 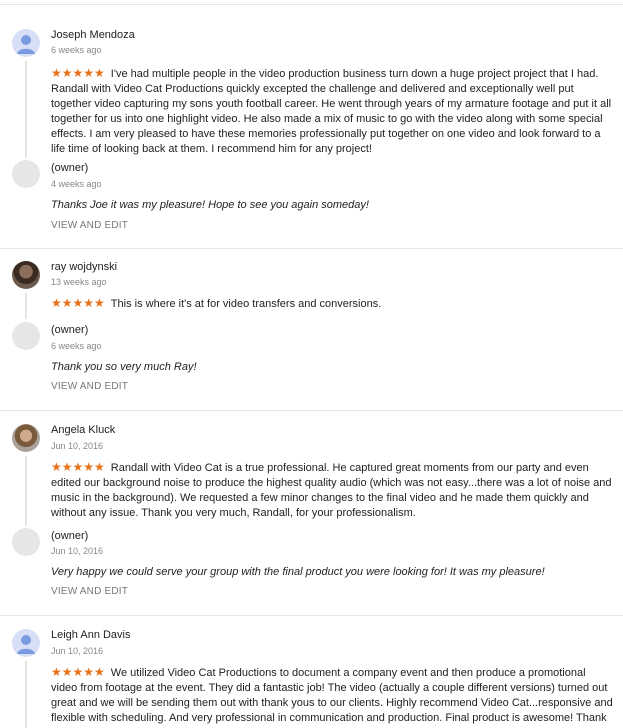 I want to click on reply-date: Jun 10, 2016, so click(x=77, y=551).